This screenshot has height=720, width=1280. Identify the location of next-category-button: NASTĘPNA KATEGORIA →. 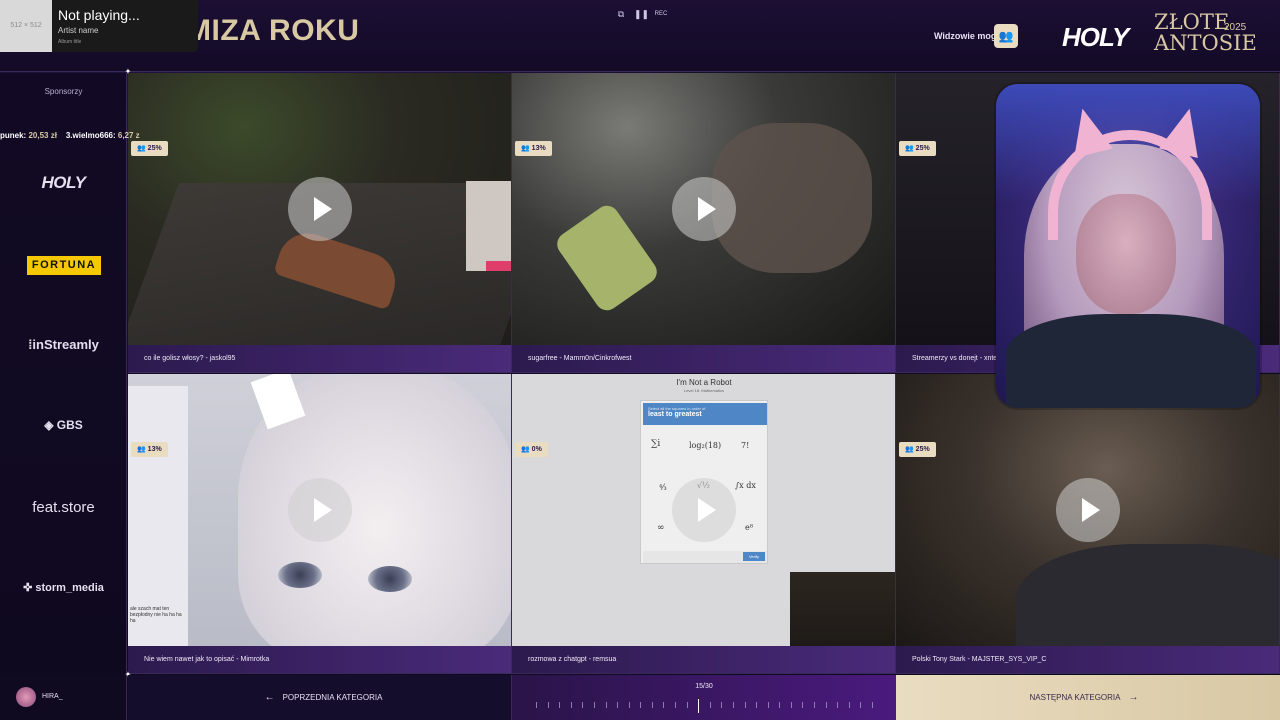
(1088, 697).